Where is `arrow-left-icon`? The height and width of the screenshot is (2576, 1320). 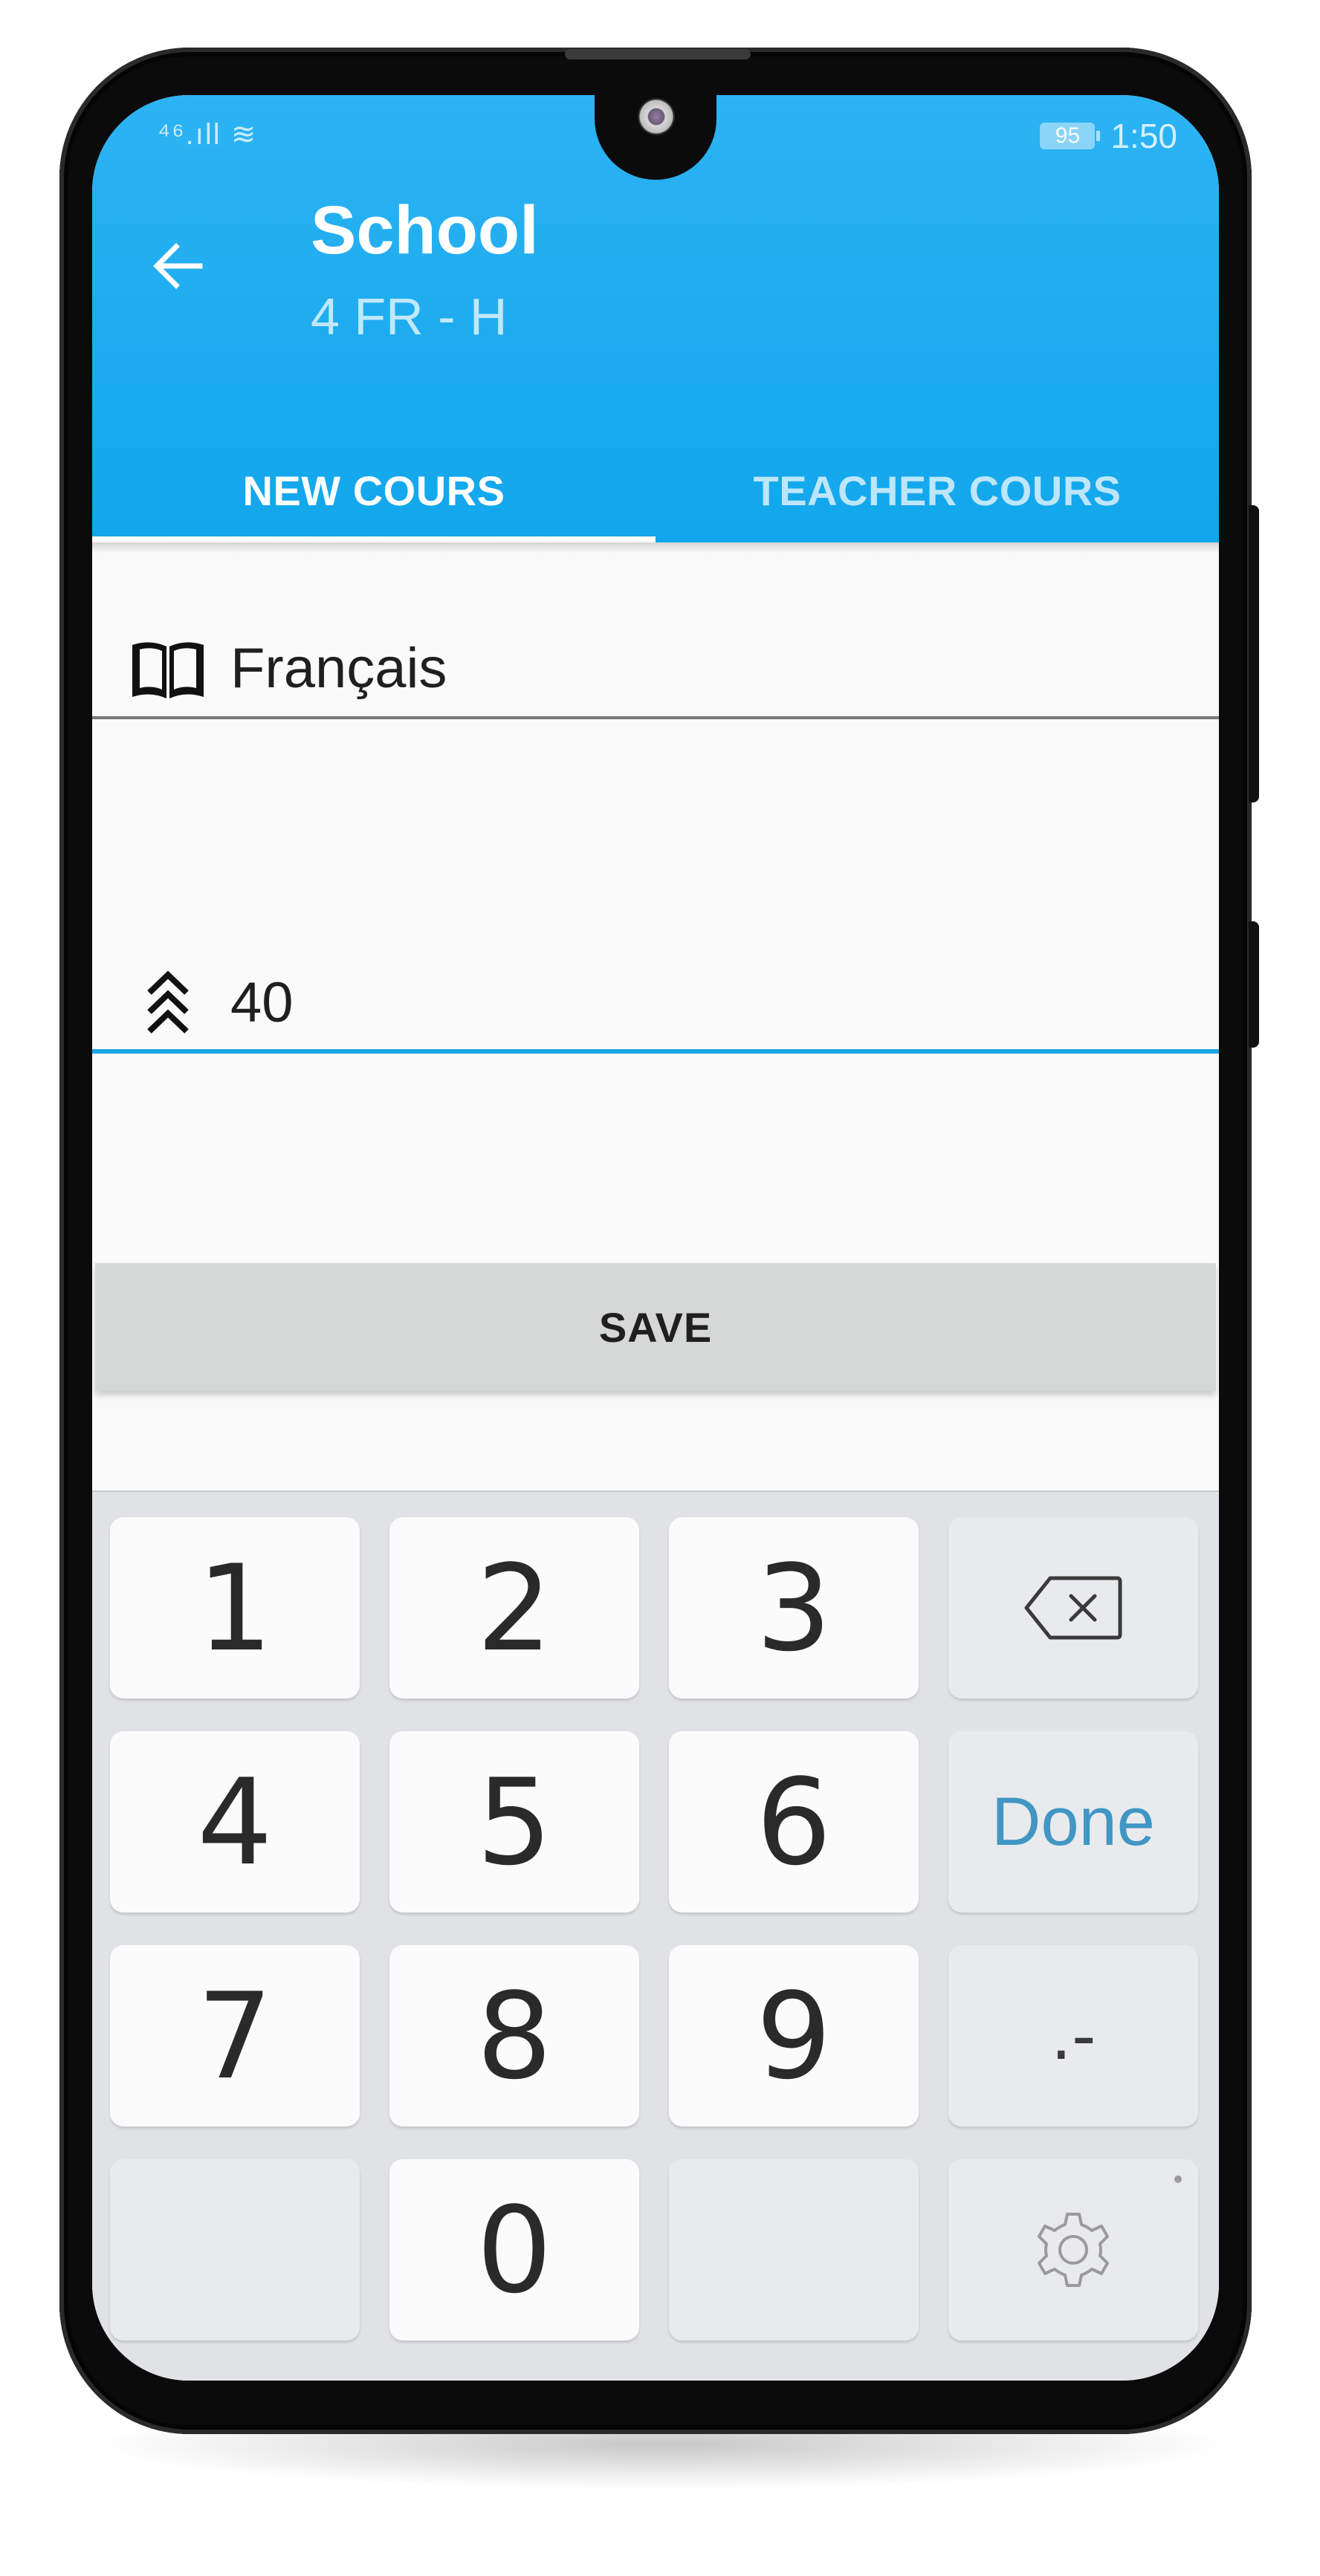 arrow-left-icon is located at coordinates (178, 266).